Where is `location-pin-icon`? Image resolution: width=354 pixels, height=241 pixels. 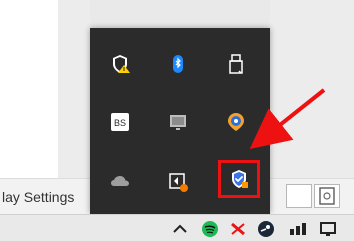
location-pin-icon is located at coordinates (236, 122).